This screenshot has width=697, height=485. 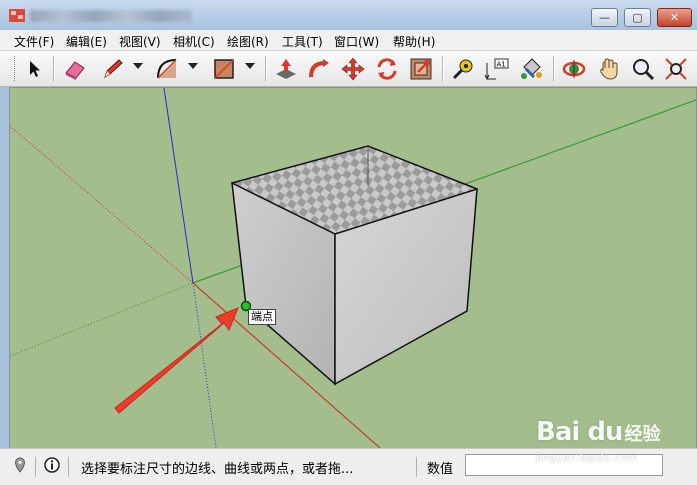 What do you see at coordinates (579, 432) in the screenshot?
I see `watermark-logo: Bai du` at bounding box center [579, 432].